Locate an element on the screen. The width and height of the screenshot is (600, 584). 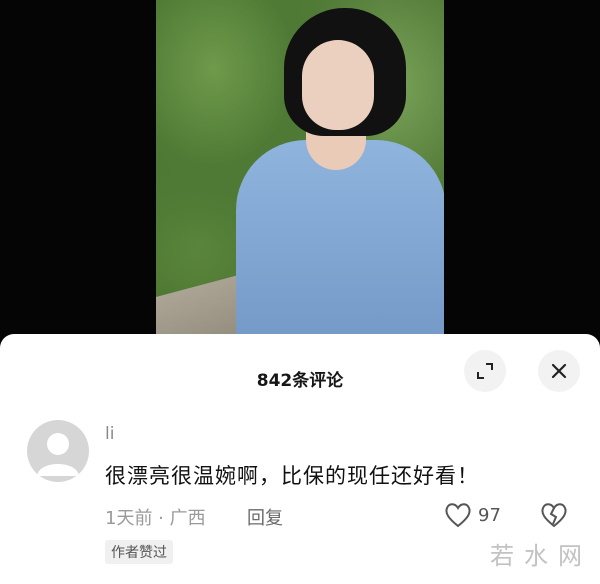
broken-heart-icon is located at coordinates (554, 515).